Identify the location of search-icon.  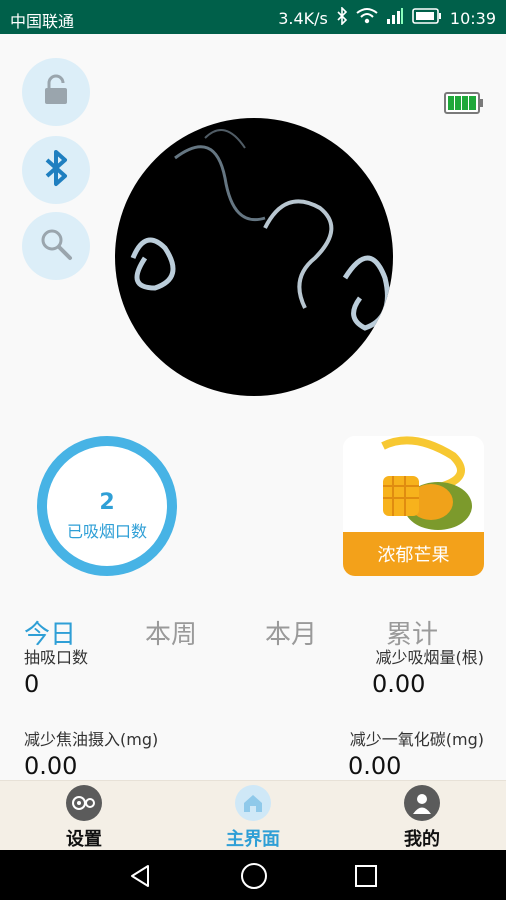
(56, 246).